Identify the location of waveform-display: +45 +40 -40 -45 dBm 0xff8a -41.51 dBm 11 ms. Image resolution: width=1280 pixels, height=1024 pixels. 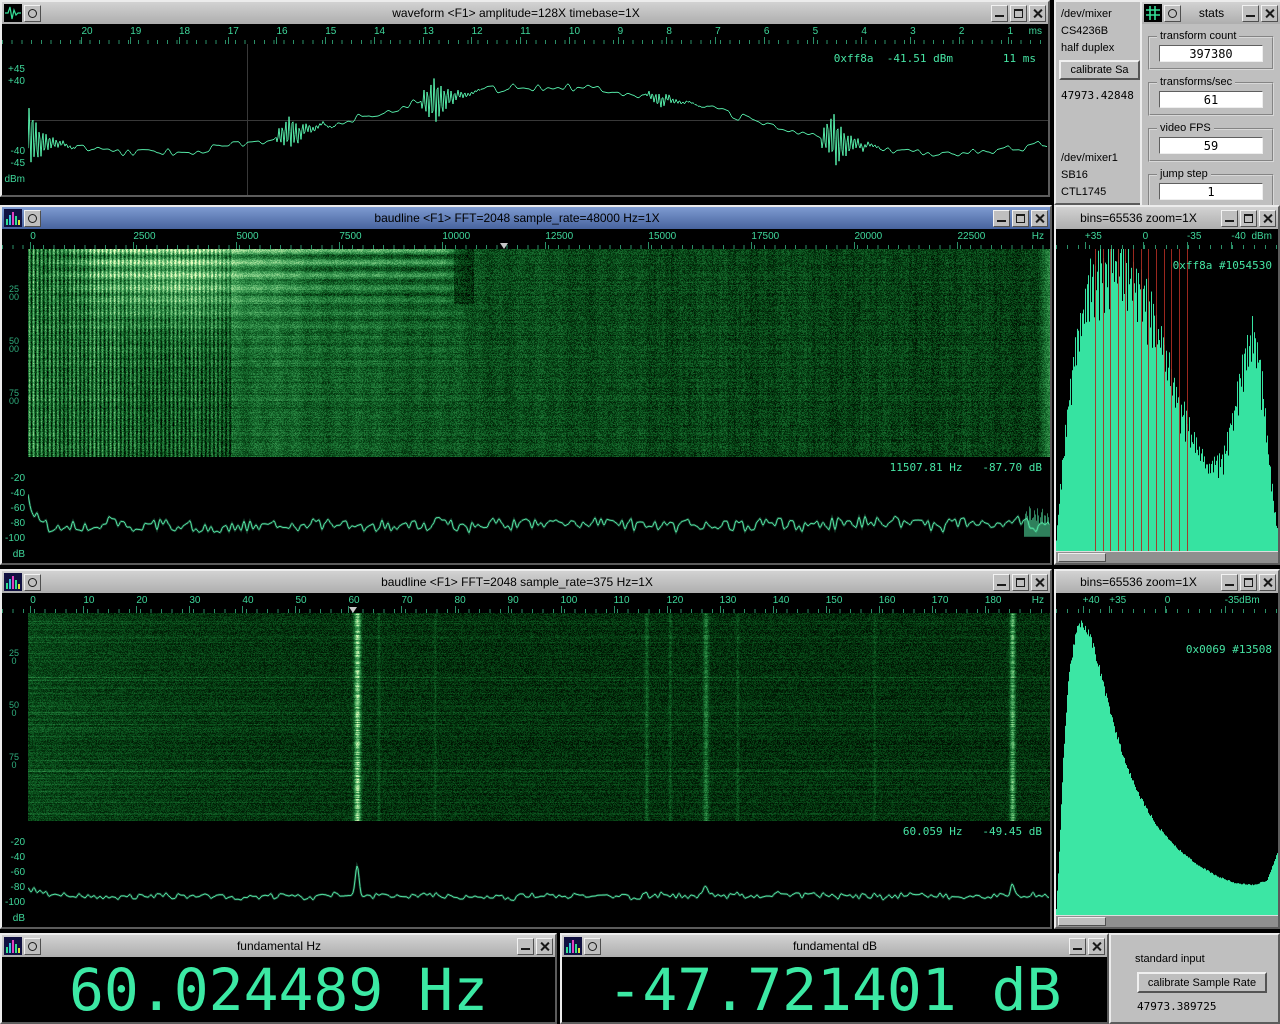
(525, 119).